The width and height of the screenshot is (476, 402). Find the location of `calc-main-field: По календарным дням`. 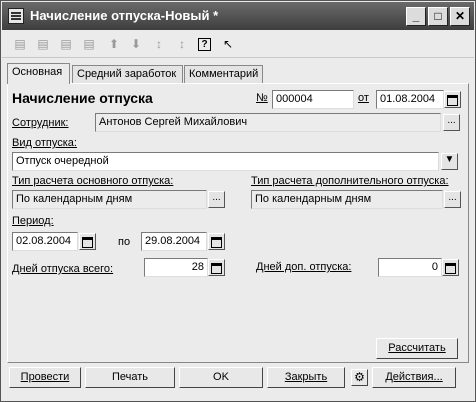

calc-main-field: По календарным дням is located at coordinates (109, 199).